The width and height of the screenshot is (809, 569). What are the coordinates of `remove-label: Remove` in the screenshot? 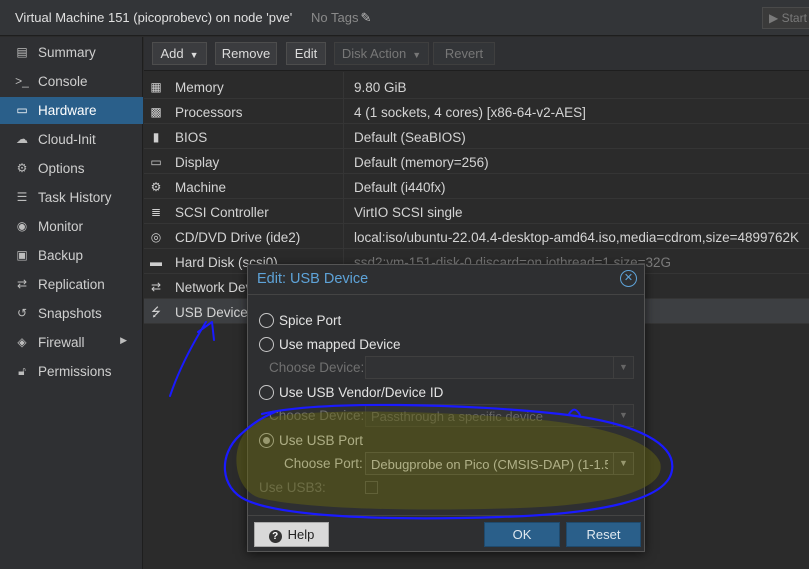 It's located at (246, 53).